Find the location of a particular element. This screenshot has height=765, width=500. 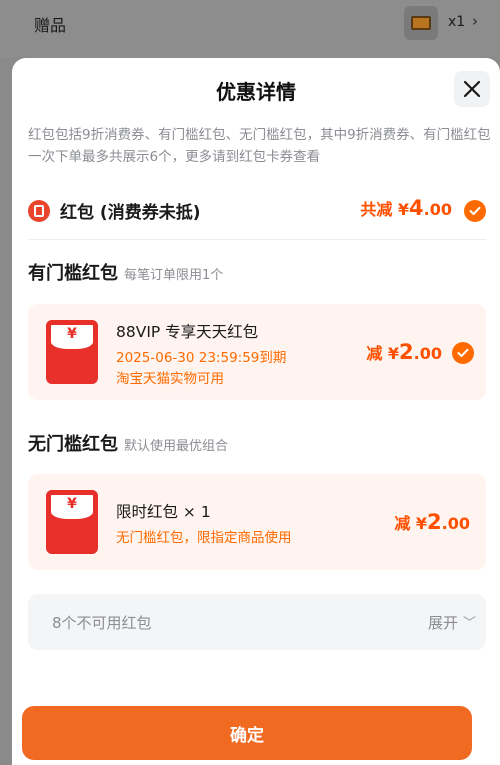

no-threshold-section-title: 无门槛红包 is located at coordinates (73, 444).